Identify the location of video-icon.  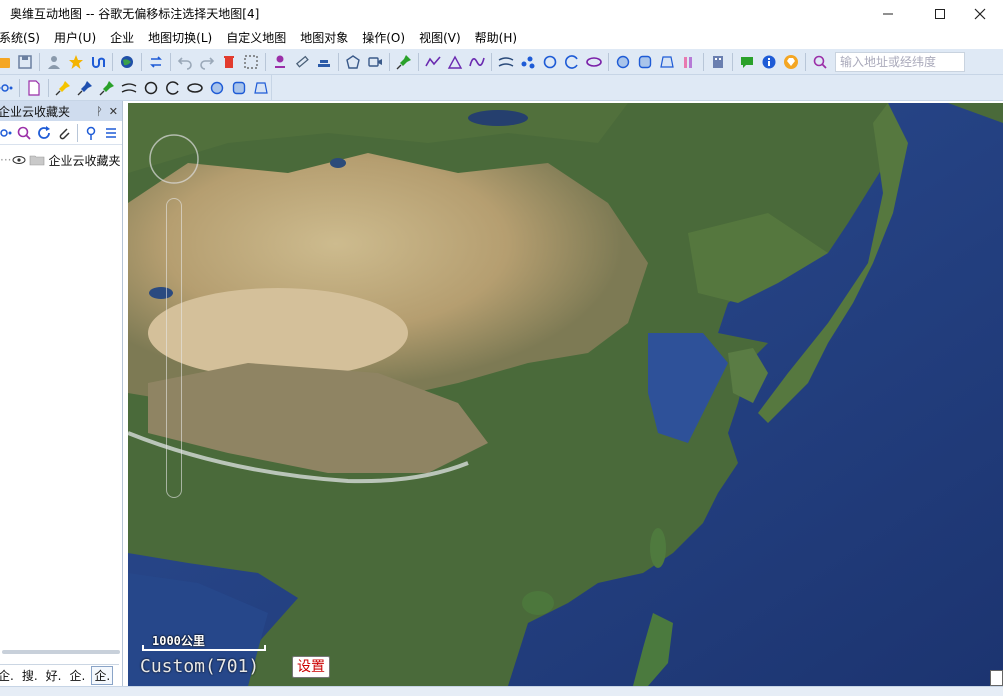
(375, 62).